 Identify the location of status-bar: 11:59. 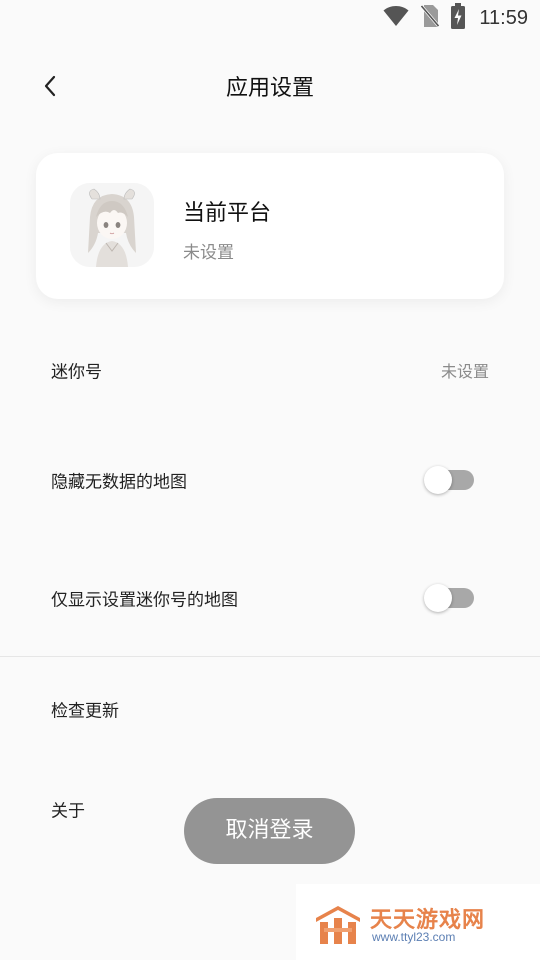
(270, 18).